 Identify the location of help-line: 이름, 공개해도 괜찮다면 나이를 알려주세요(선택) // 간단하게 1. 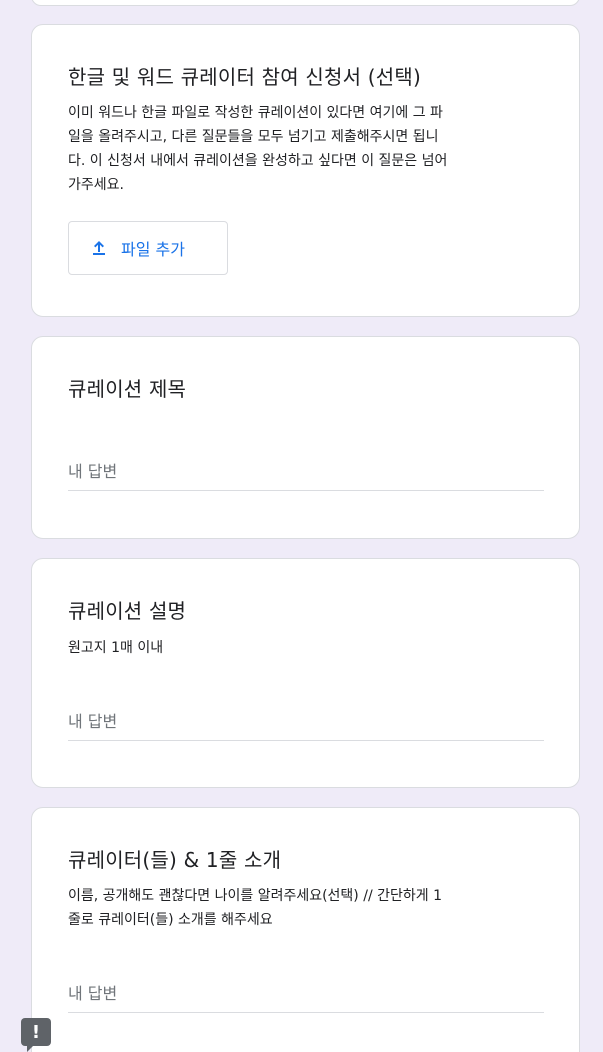
(255, 896).